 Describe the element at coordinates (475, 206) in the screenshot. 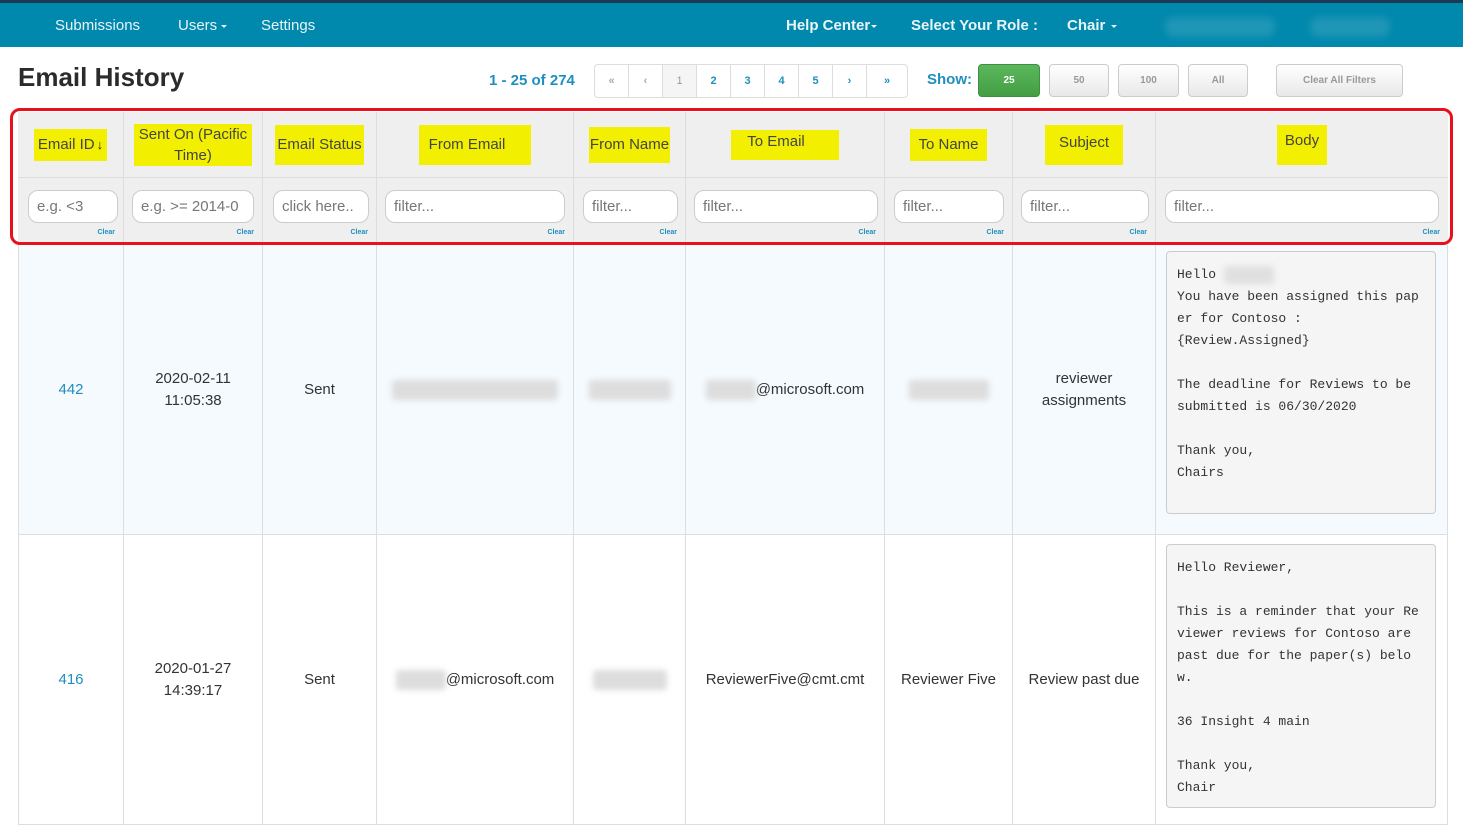

I see `filter-input-from-email` at that location.